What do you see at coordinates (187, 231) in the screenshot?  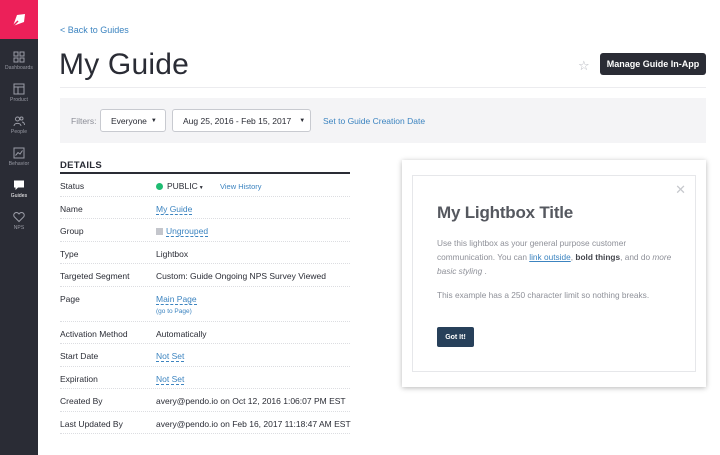 I see `group-field: Ungrouped` at bounding box center [187, 231].